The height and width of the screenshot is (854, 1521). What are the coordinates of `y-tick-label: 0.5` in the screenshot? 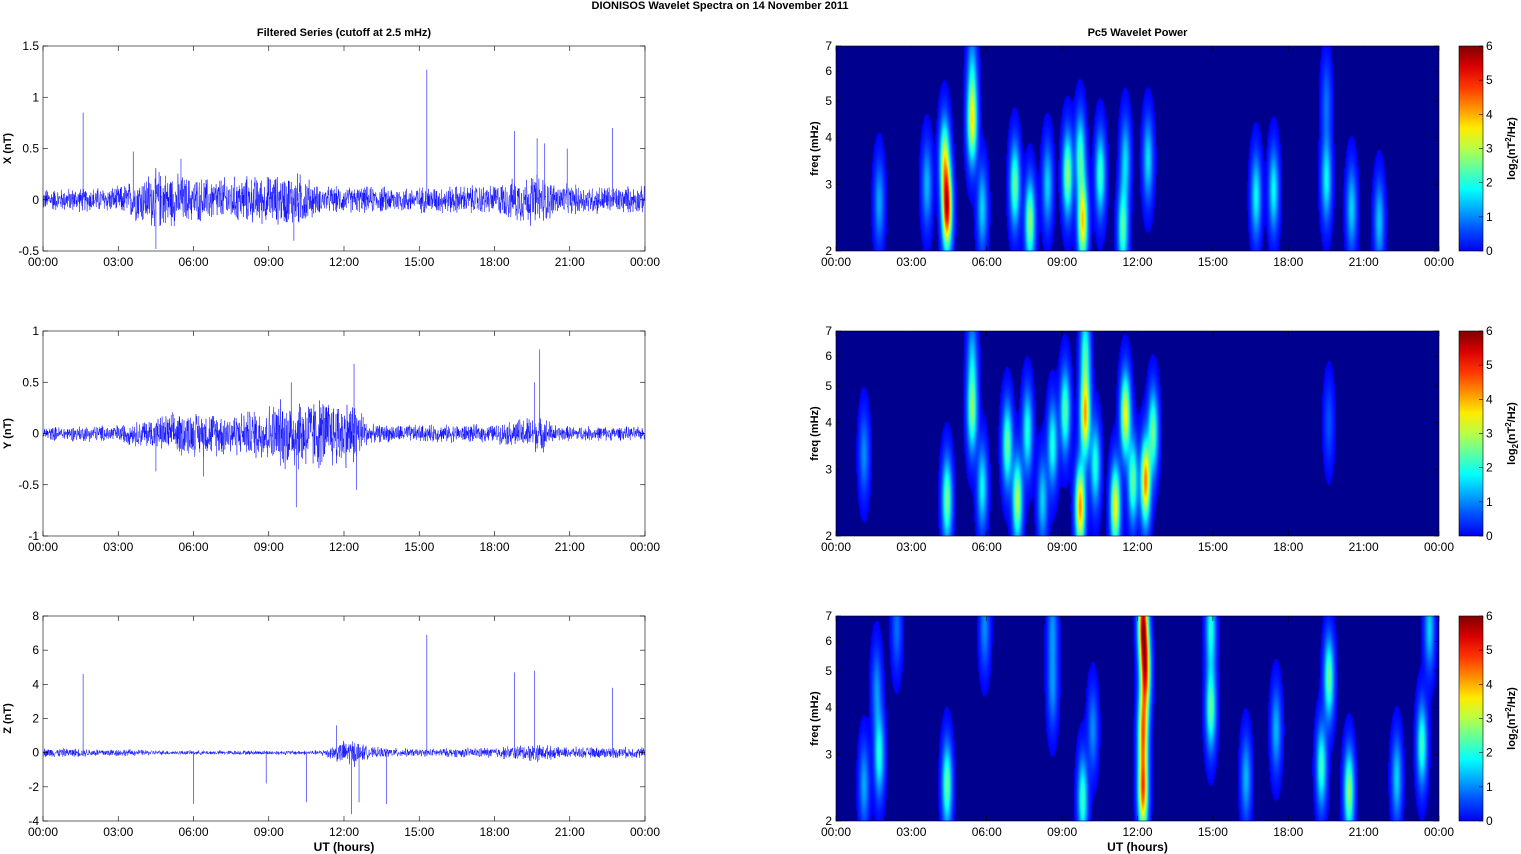 It's located at (30, 149).